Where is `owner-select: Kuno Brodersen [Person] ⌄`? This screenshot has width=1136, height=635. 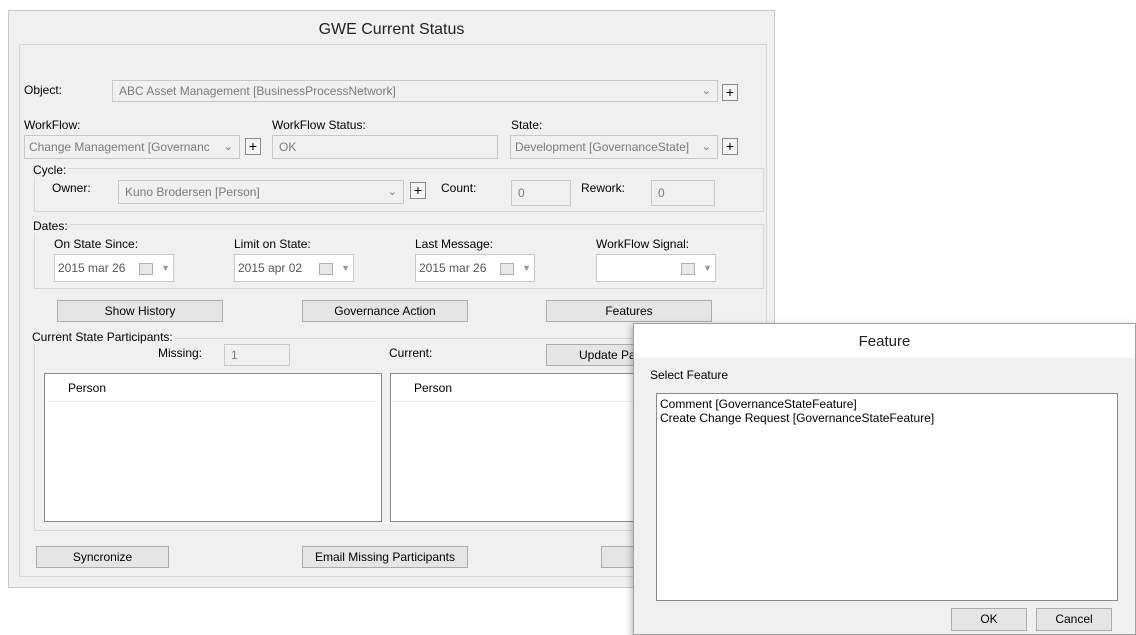
owner-select: Kuno Brodersen [Person] ⌄ is located at coordinates (261, 192).